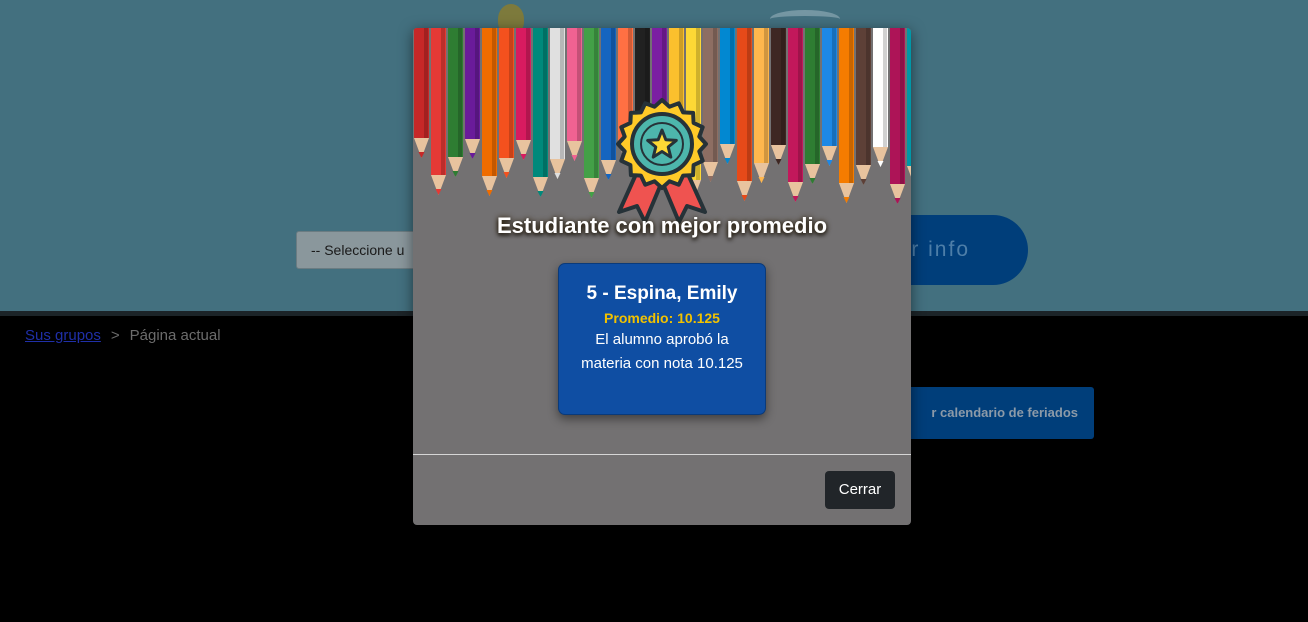  Describe the element at coordinates (662, 318) in the screenshot. I see `student-average: Promedio: 10.125` at that location.